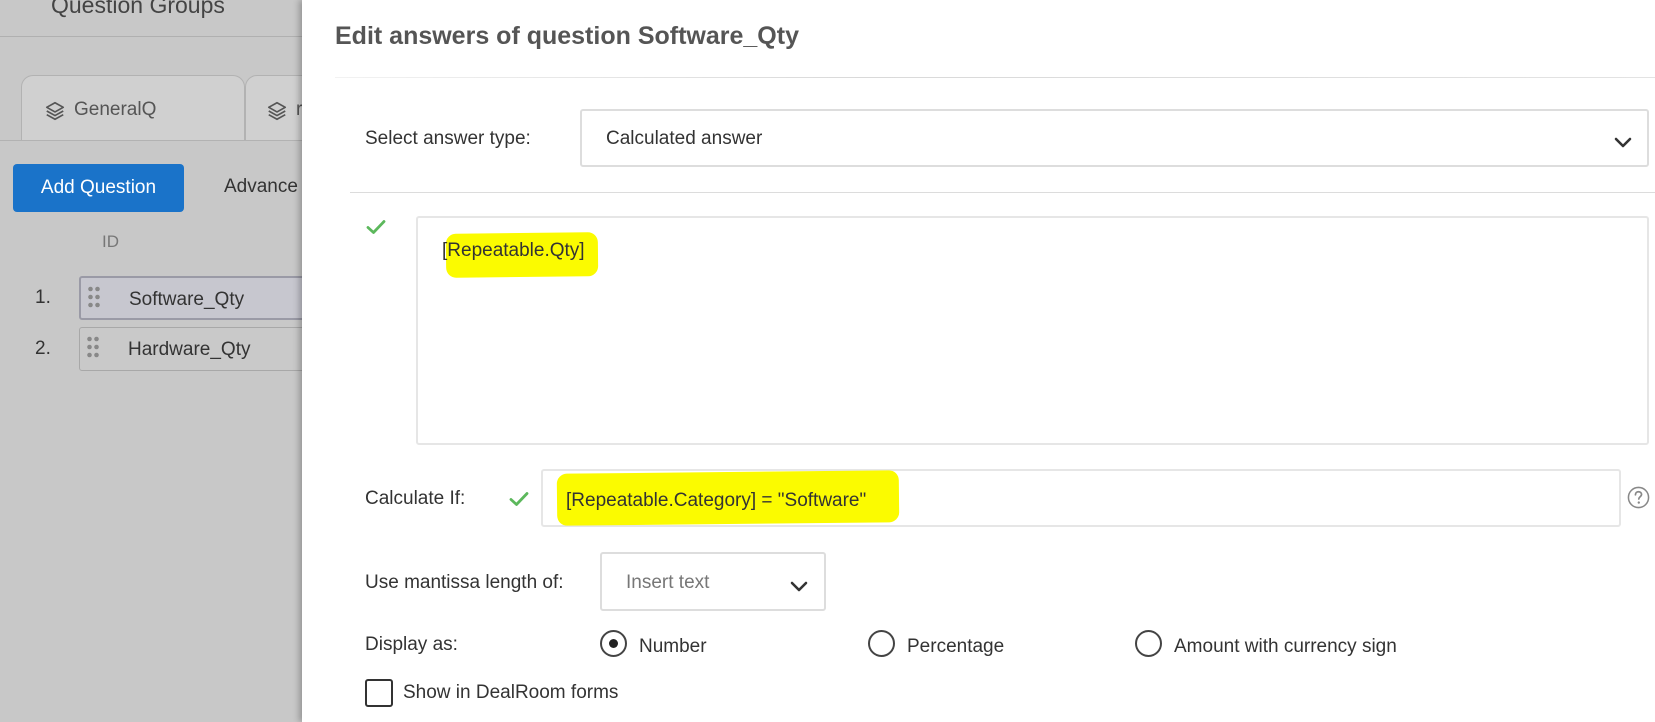  Describe the element at coordinates (955, 647) in the screenshot. I see `display-percentage-label: Percentage` at that location.